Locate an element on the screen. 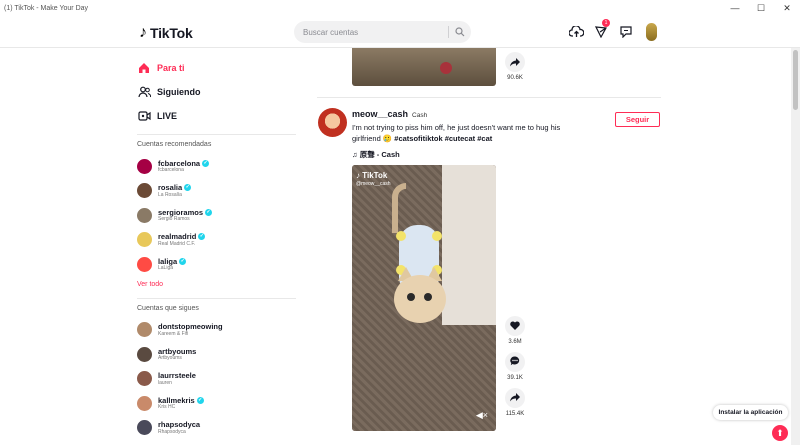 The image size is (800, 445). hashtags: #catsofitiktok #cutecat #cat is located at coordinates (443, 138).